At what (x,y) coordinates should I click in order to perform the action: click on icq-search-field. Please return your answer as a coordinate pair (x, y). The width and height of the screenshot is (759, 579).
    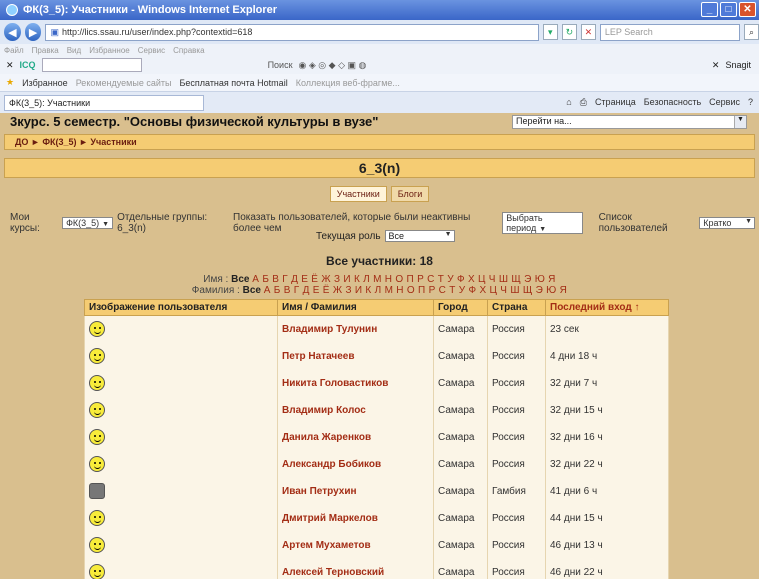
    Looking at the image, I should click on (91, 65).